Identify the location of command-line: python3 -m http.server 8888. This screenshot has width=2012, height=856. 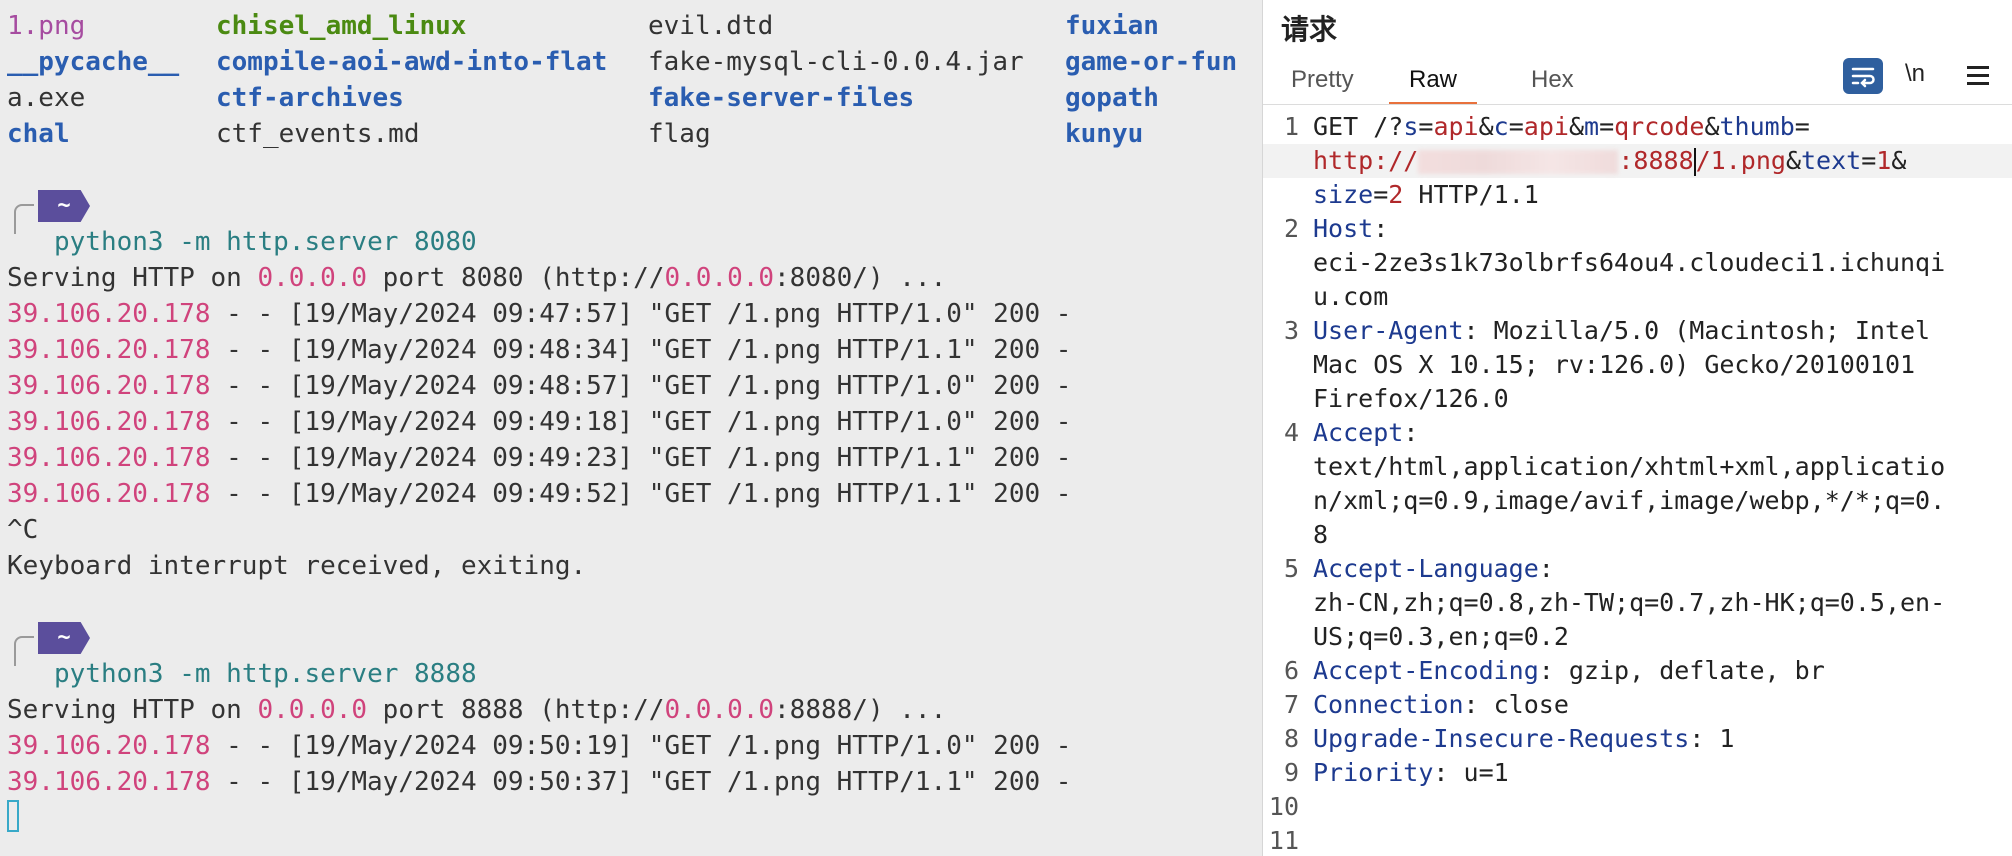
(265, 674).